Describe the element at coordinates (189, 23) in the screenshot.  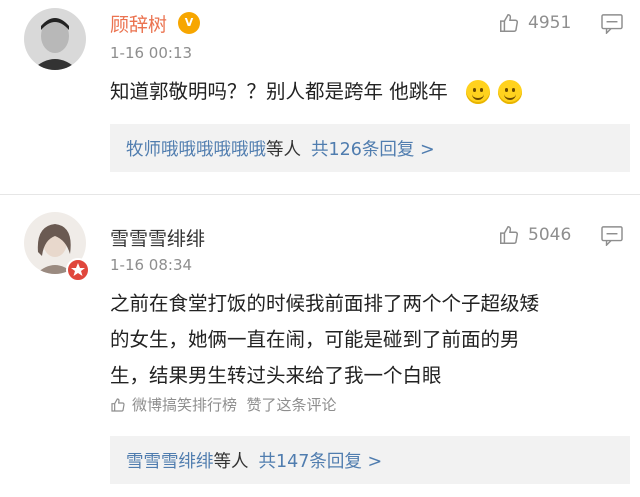
I see `vip-crown-icon: V` at that location.